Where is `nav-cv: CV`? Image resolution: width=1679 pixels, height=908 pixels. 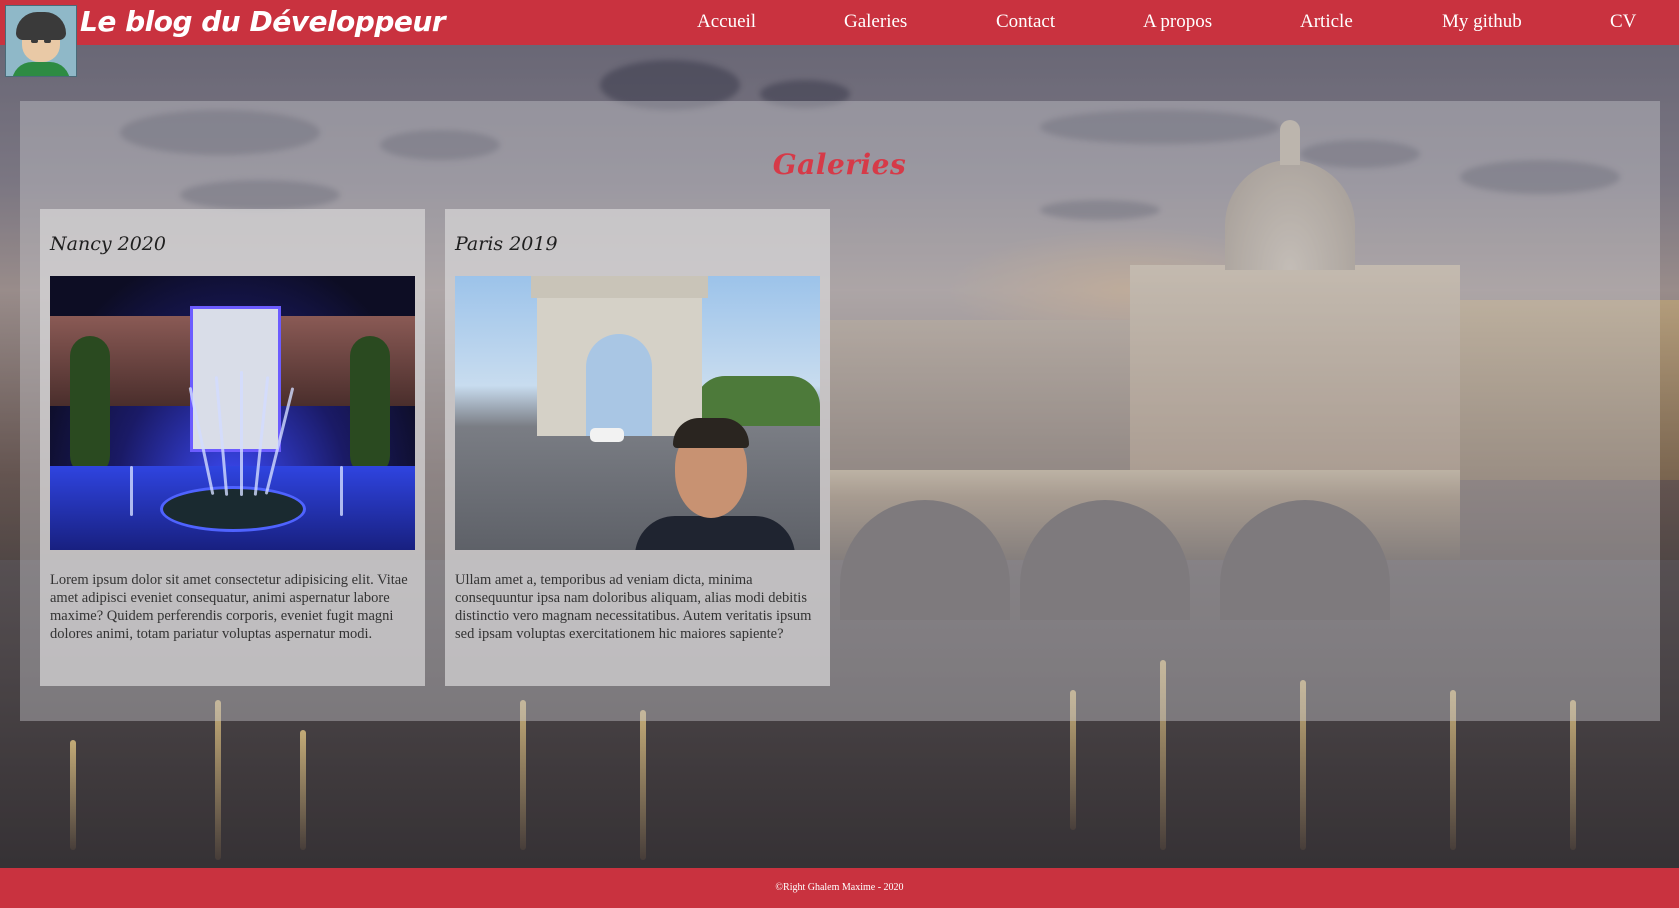 nav-cv: CV is located at coordinates (1623, 22).